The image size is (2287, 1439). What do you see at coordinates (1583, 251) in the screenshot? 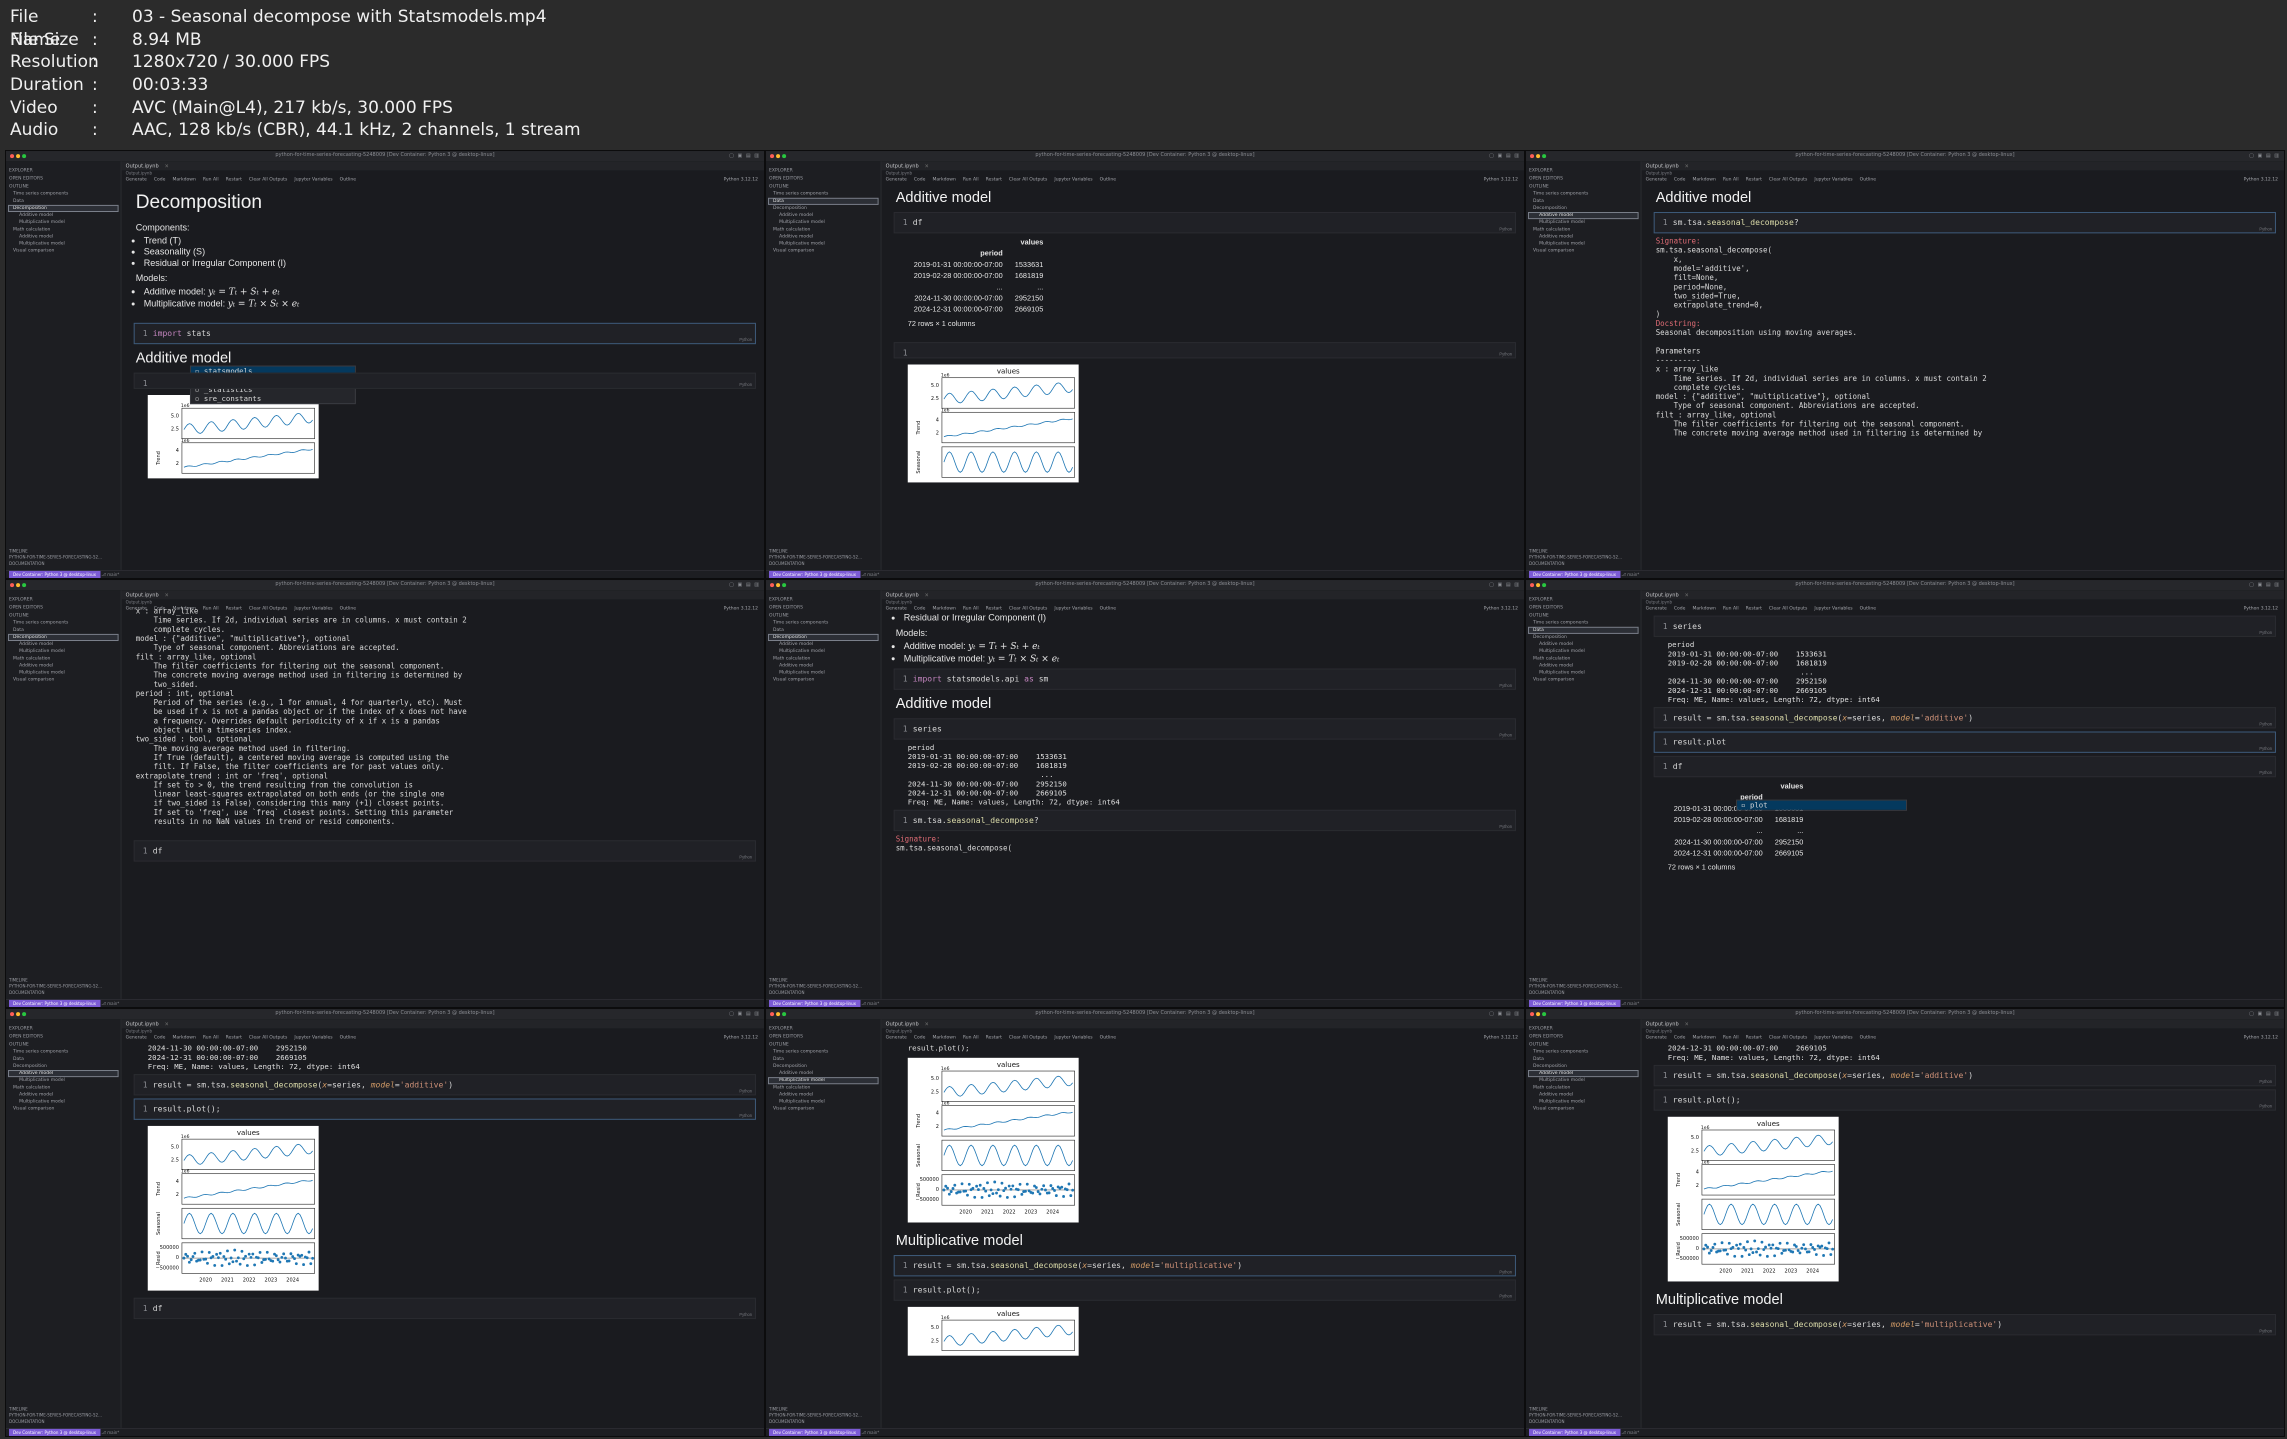
I see `outline-item: Visual comparison` at bounding box center [1583, 251].